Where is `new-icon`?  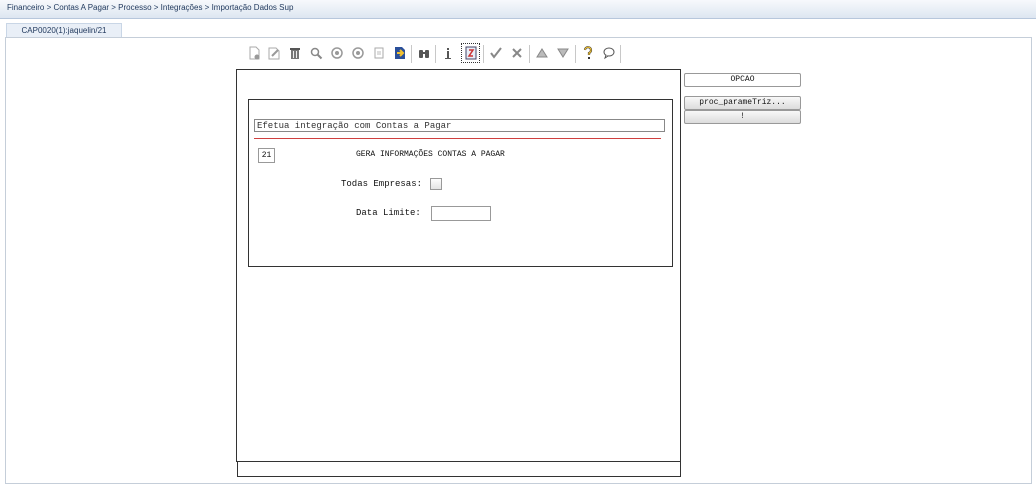
new-icon is located at coordinates (254, 53).